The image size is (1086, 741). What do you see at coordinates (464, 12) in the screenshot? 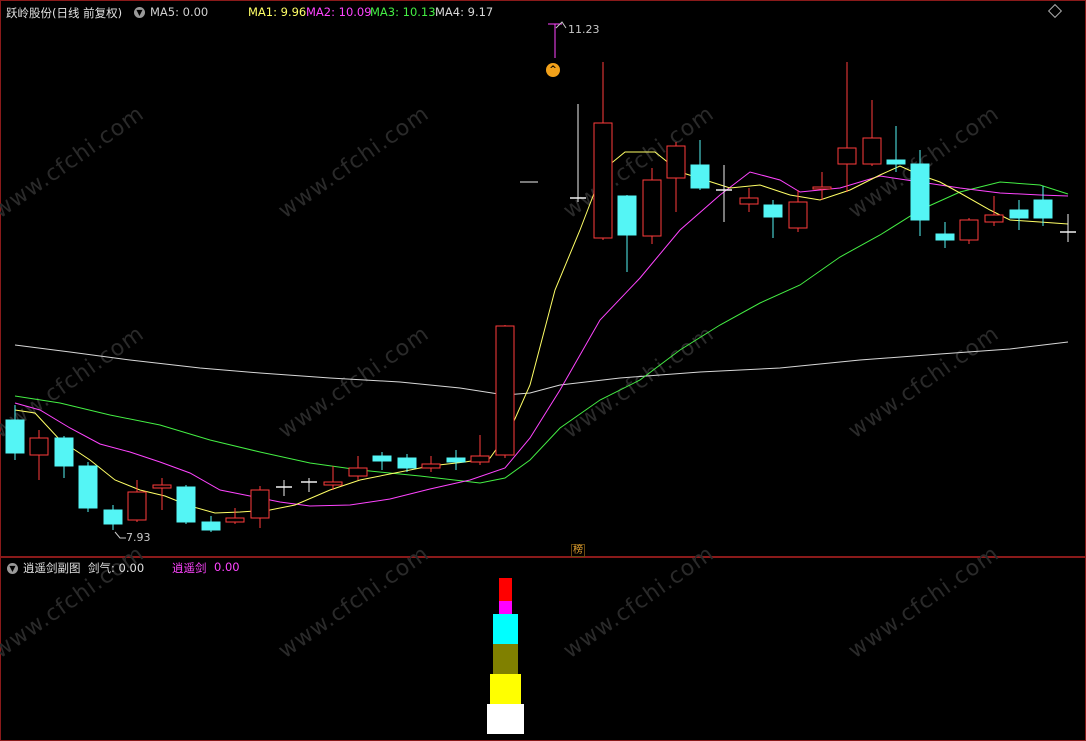
I see `ma4-readout: MA4: 9.17` at bounding box center [464, 12].